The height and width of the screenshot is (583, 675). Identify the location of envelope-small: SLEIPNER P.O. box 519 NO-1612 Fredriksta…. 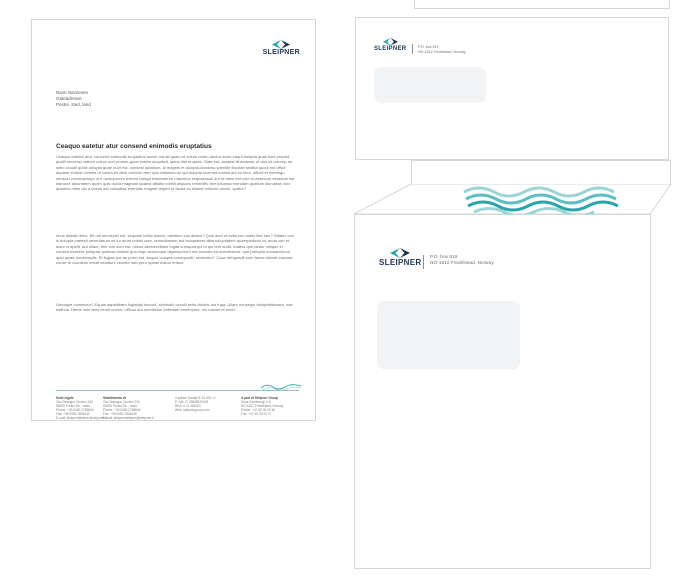
(512, 88).